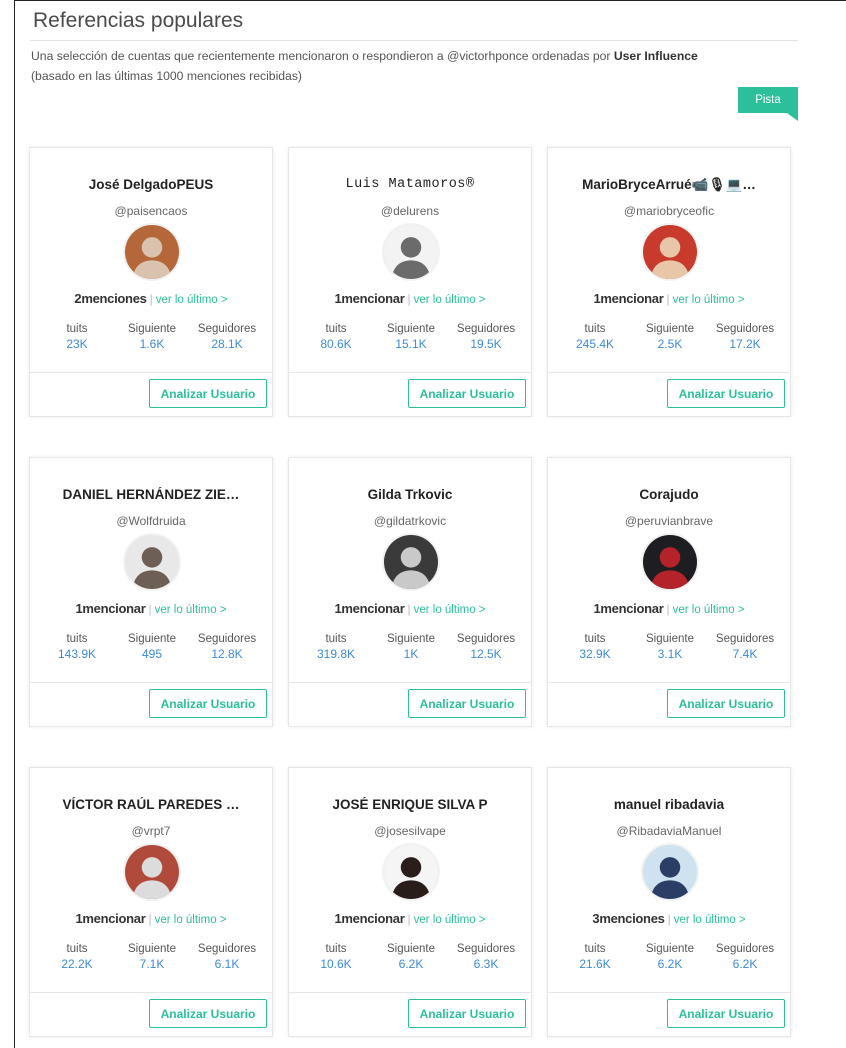 This screenshot has height=1048, width=846. I want to click on user-handle: @delurens, so click(410, 211).